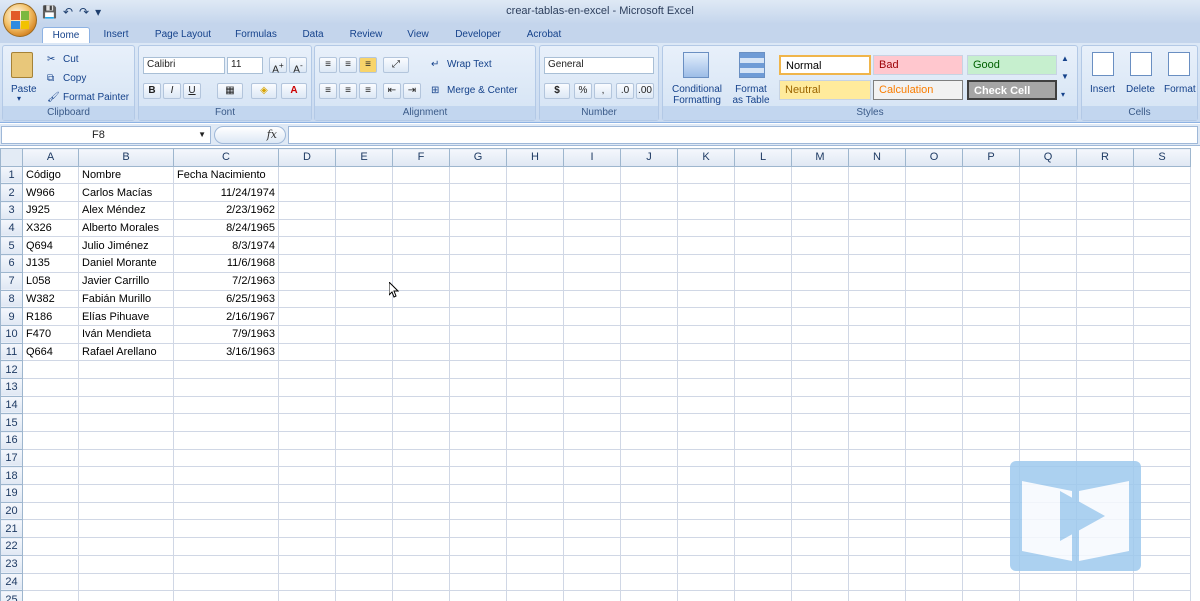  I want to click on conditional-formatting-icon, so click(696, 65).